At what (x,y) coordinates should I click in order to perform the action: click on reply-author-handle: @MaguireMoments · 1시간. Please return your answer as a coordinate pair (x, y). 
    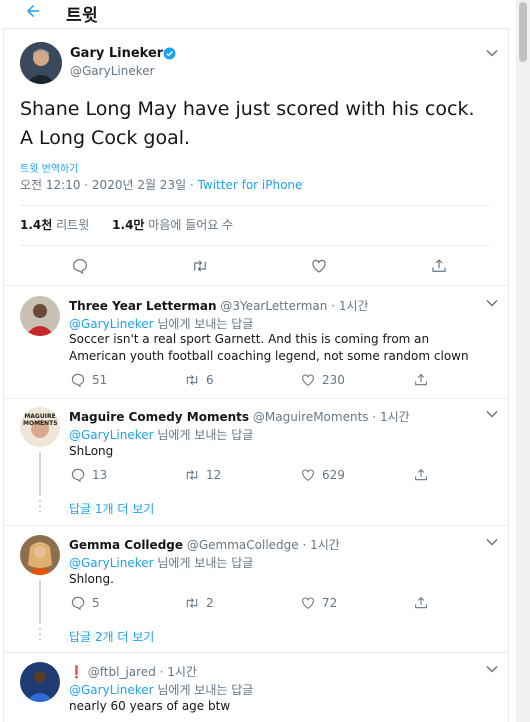
    Looking at the image, I should click on (331, 417).